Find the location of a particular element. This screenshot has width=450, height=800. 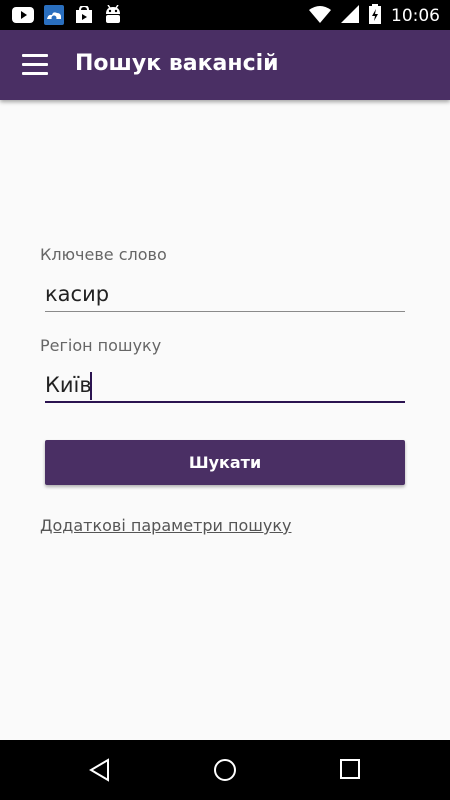

keyword-underline is located at coordinates (225, 311).